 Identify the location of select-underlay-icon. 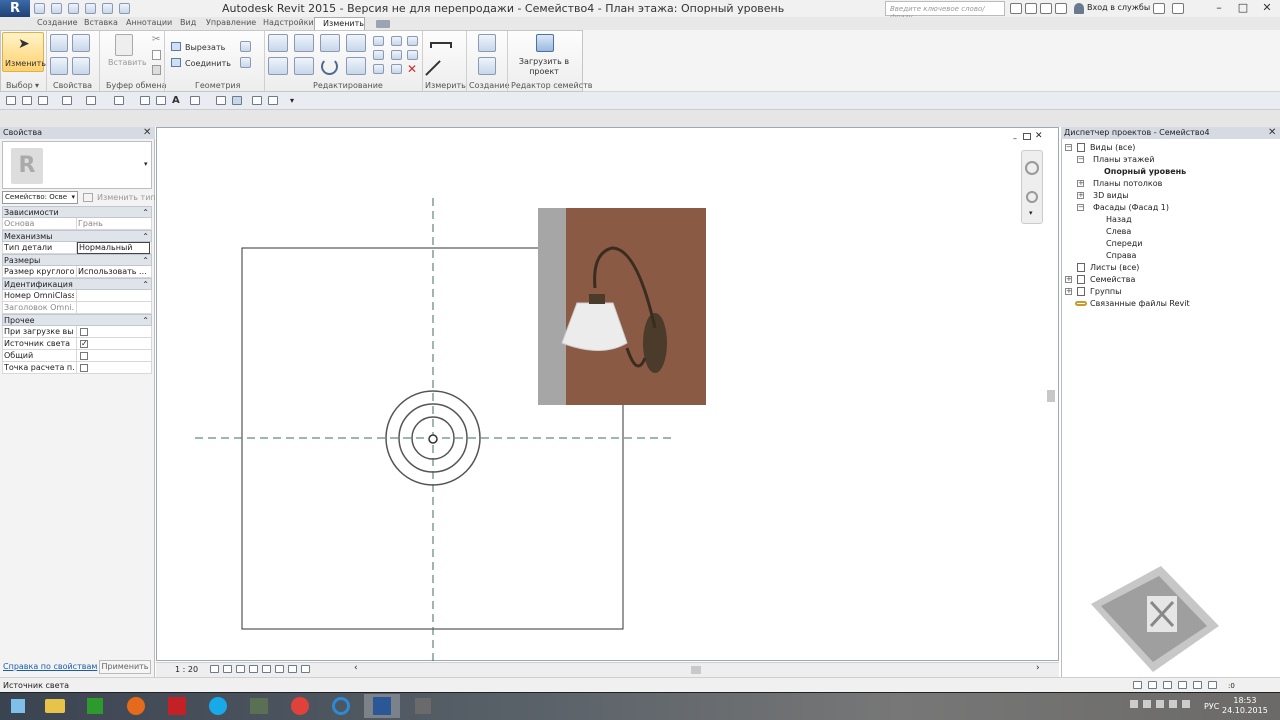
(1182, 685).